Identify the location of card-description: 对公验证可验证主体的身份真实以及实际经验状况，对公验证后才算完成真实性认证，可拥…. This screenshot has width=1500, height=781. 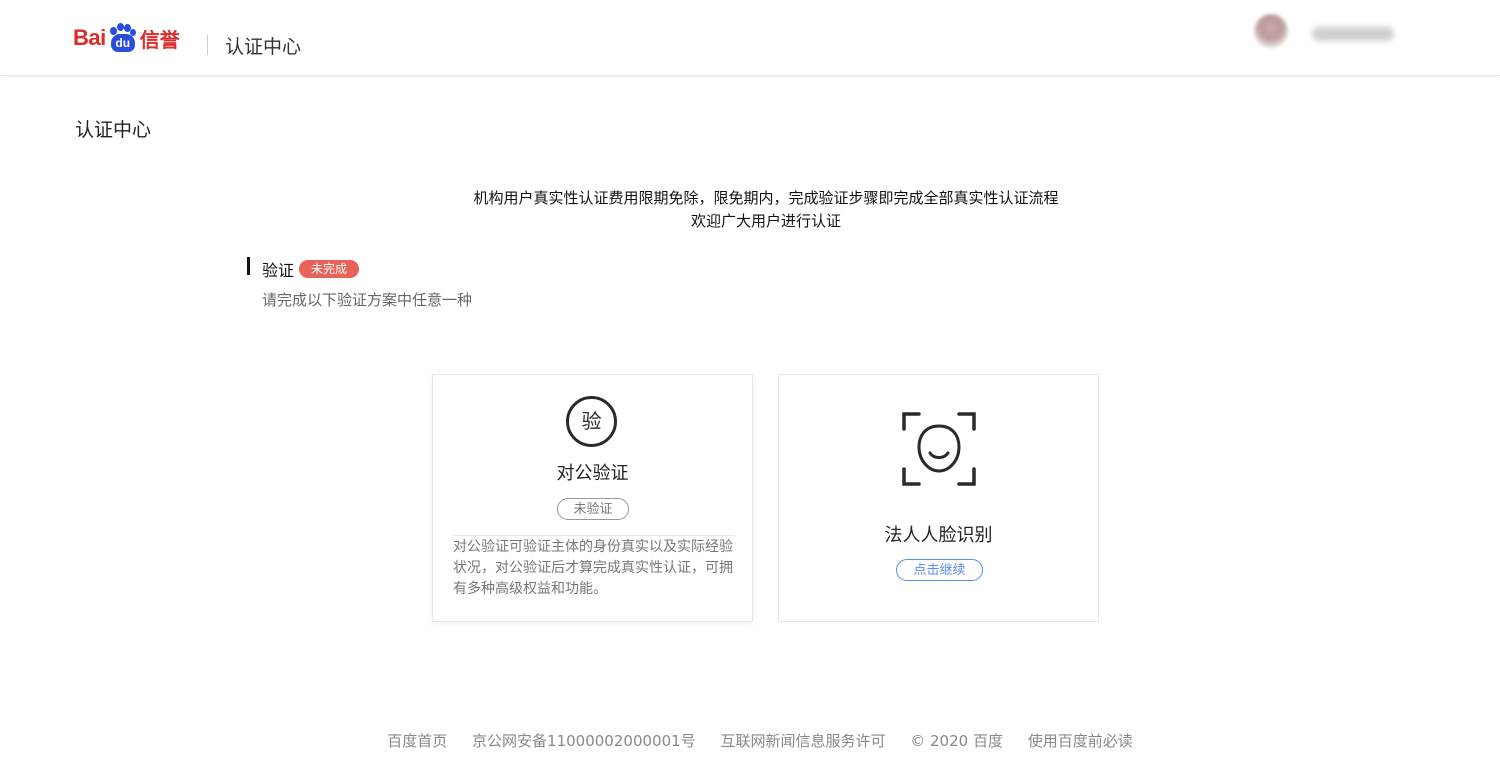
(593, 568).